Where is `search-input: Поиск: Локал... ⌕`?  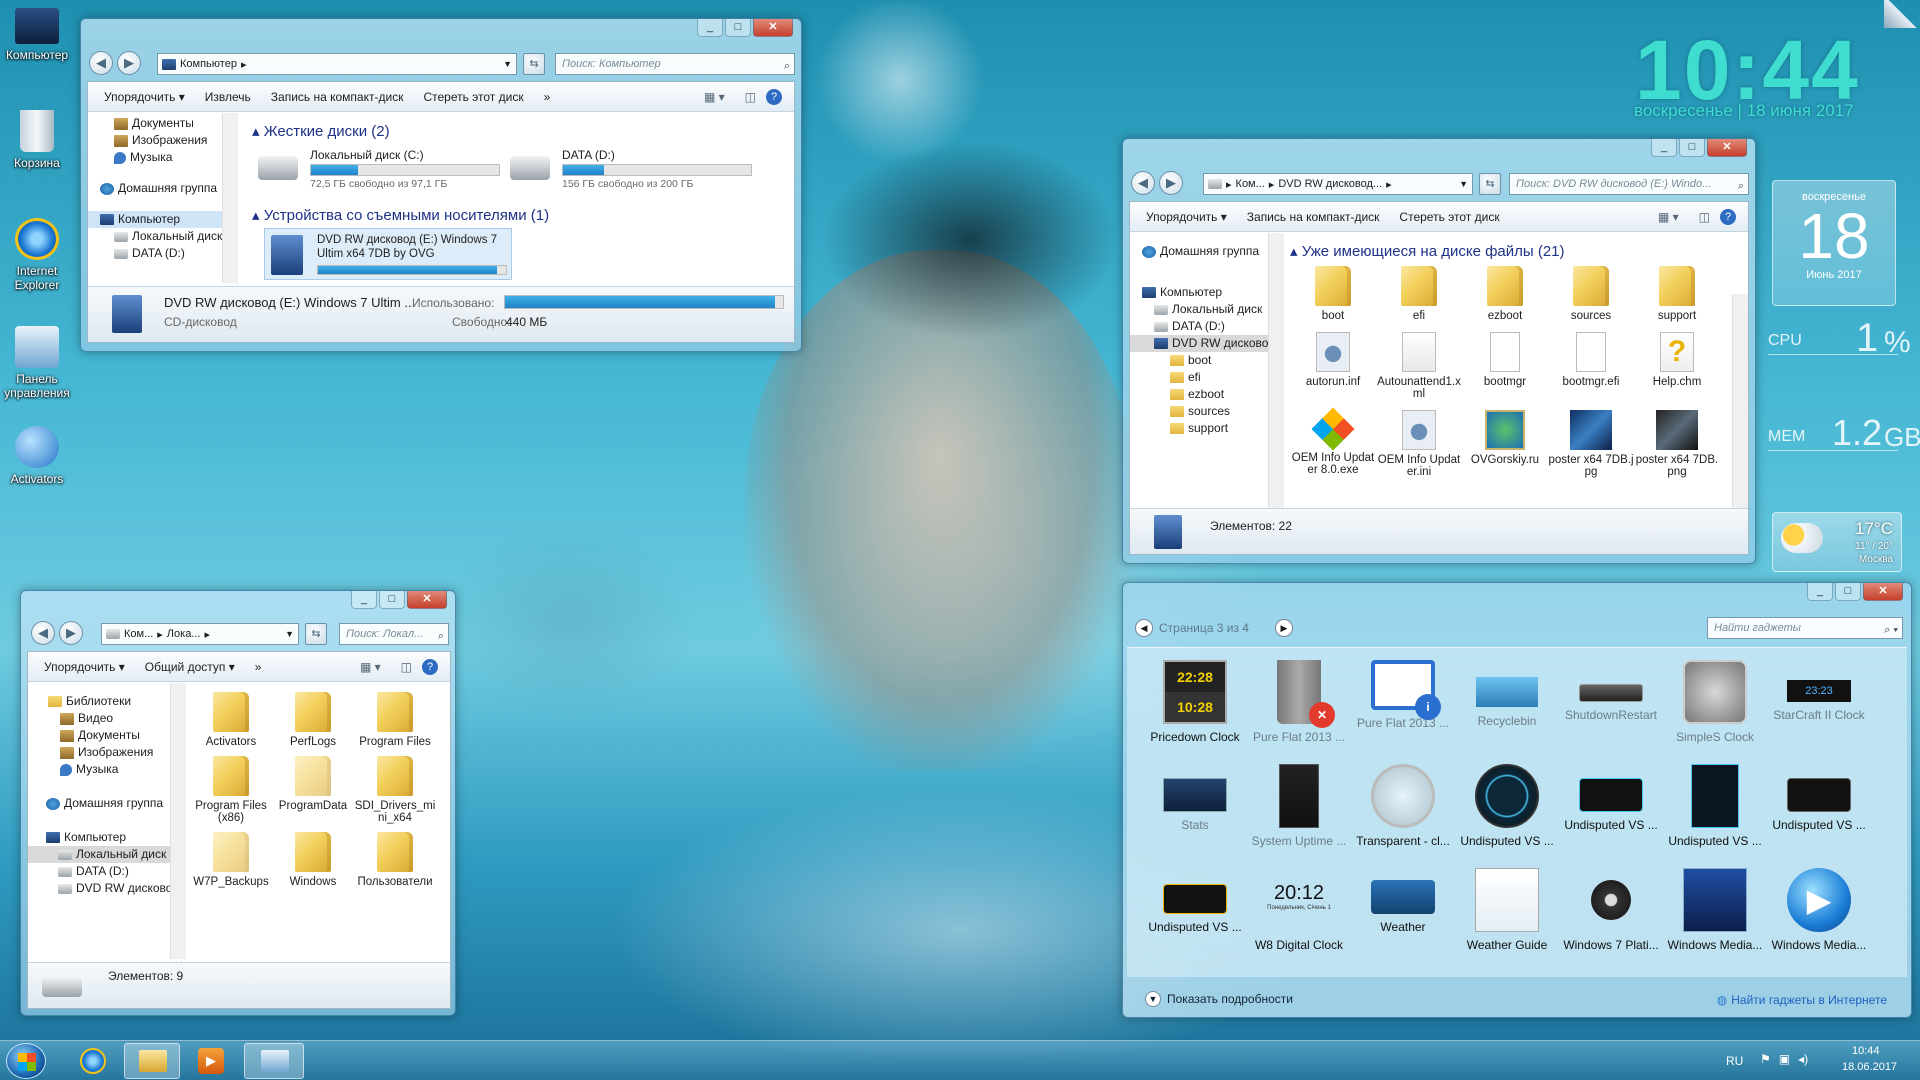 search-input: Поиск: Локал... ⌕ is located at coordinates (394, 634).